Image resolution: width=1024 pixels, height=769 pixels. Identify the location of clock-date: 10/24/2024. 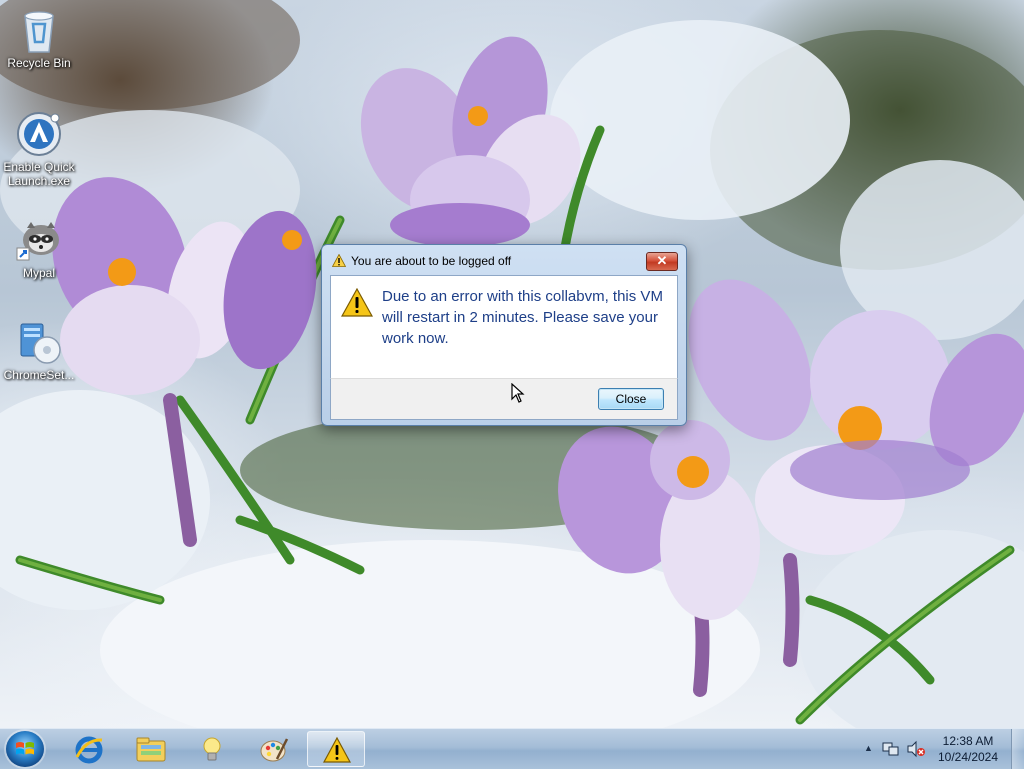
(968, 757).